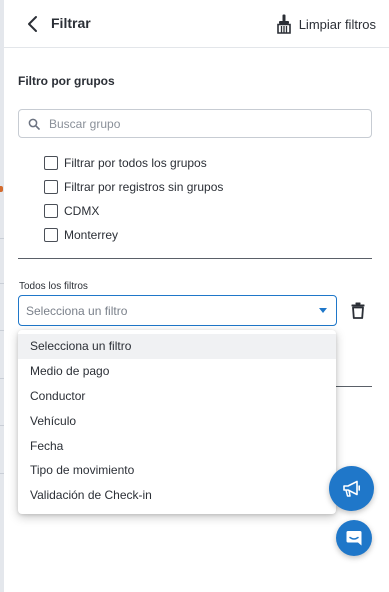  What do you see at coordinates (210, 123) in the screenshot?
I see `group-search-input` at bounding box center [210, 123].